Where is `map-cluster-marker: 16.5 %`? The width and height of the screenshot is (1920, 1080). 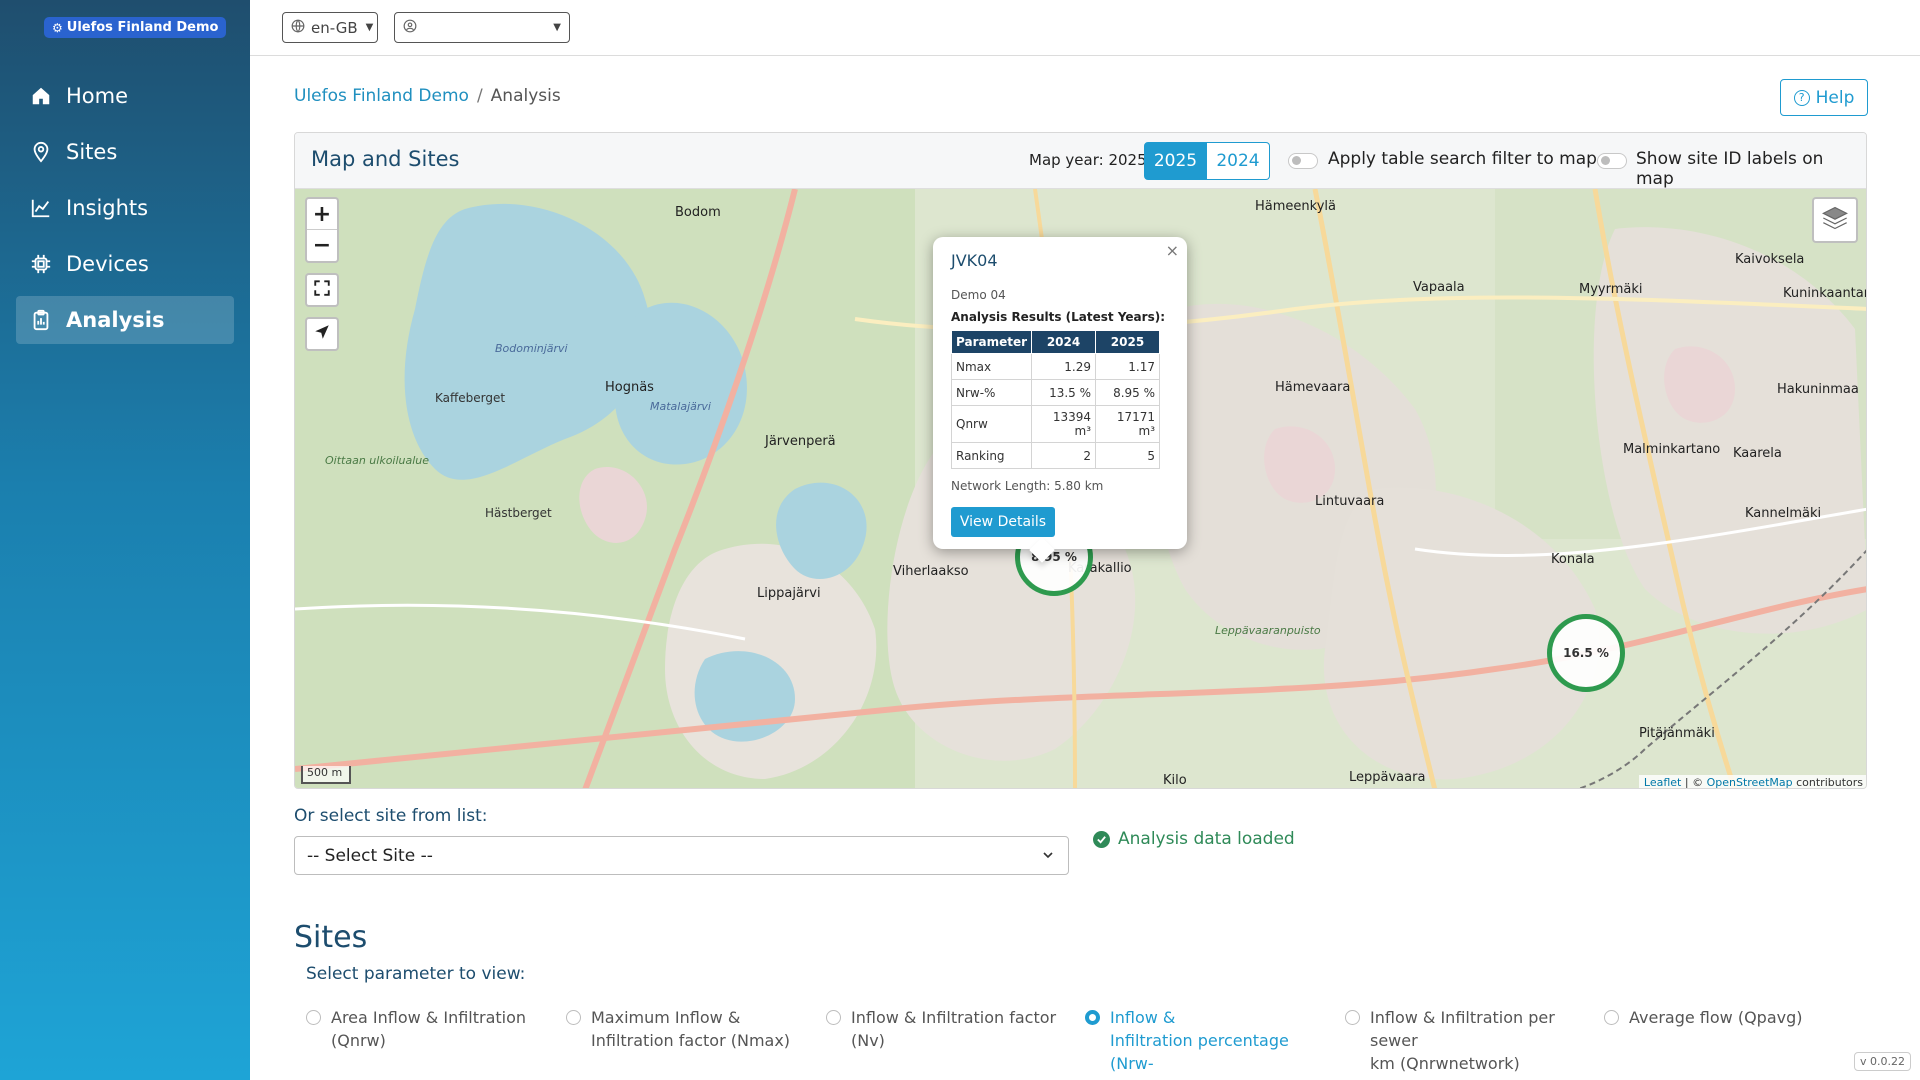 map-cluster-marker: 16.5 % is located at coordinates (1586, 653).